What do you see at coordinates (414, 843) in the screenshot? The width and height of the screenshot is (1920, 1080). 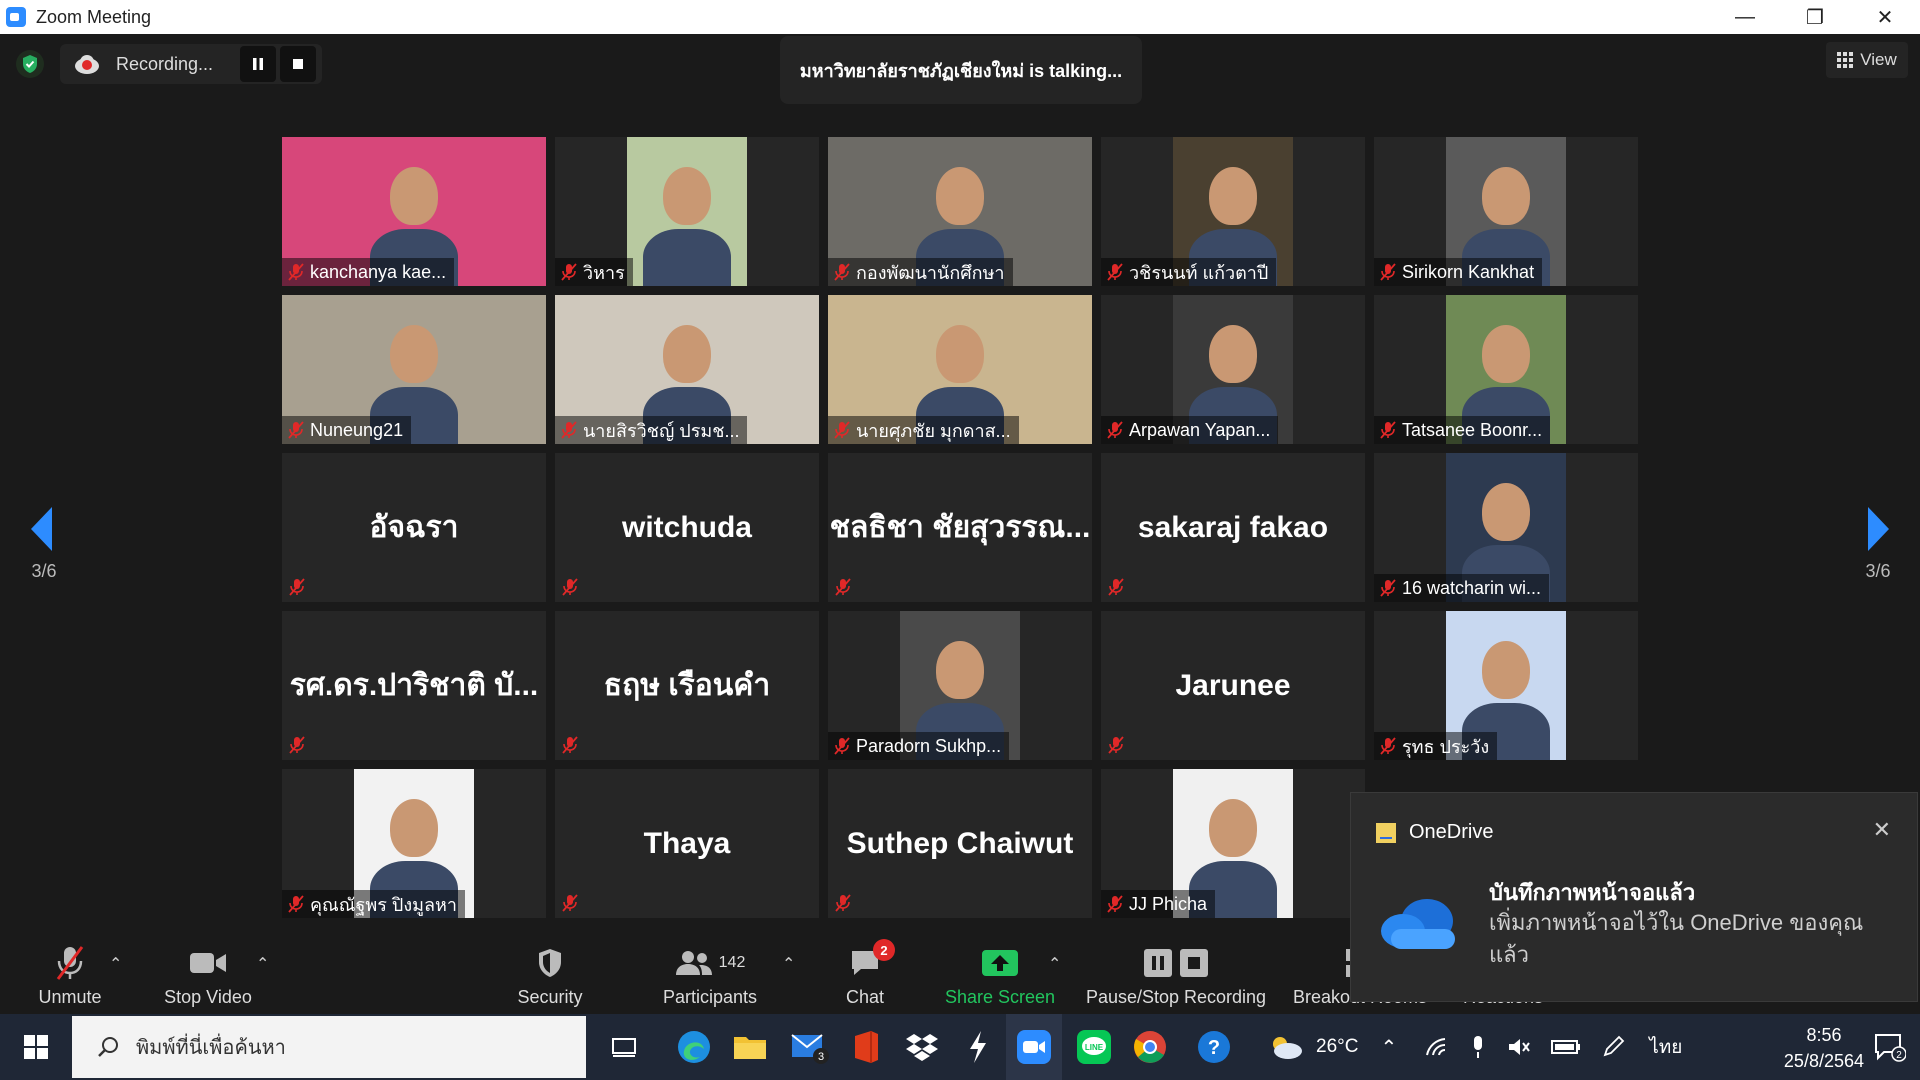 I see `participant-tile: คุณณัฐพร ปิงมูลหา` at bounding box center [414, 843].